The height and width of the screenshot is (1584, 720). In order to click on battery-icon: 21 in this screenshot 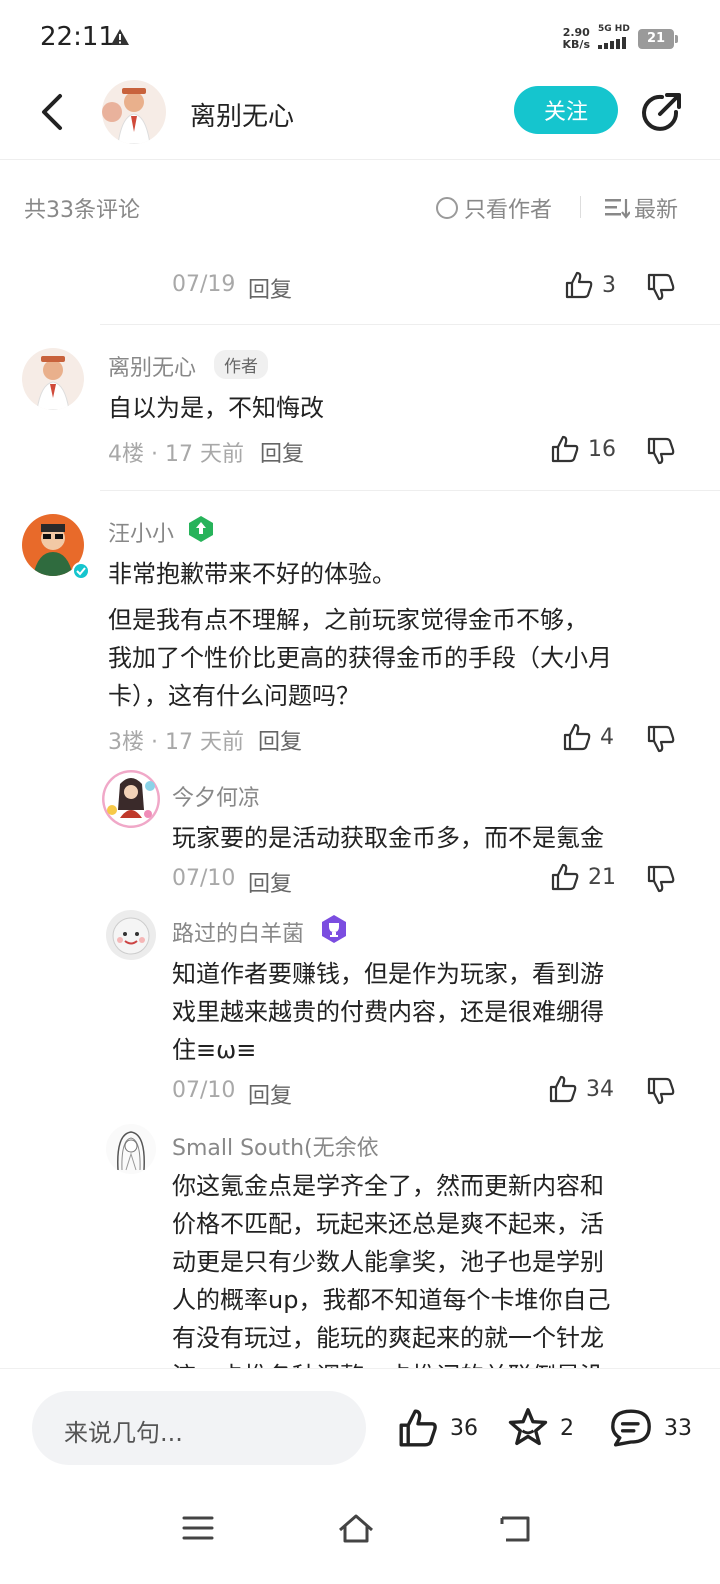, I will do `click(658, 38)`.